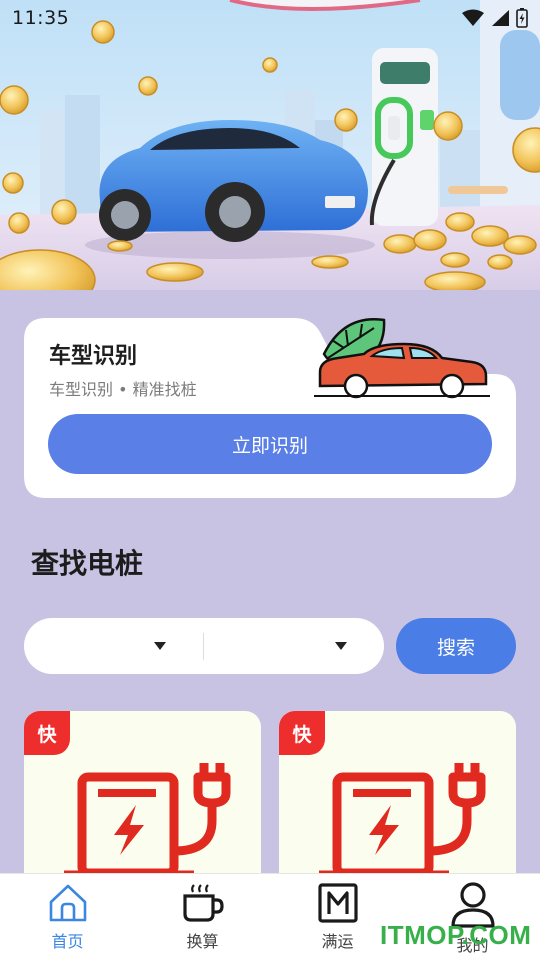  I want to click on status-time: 11:35, so click(41, 18).